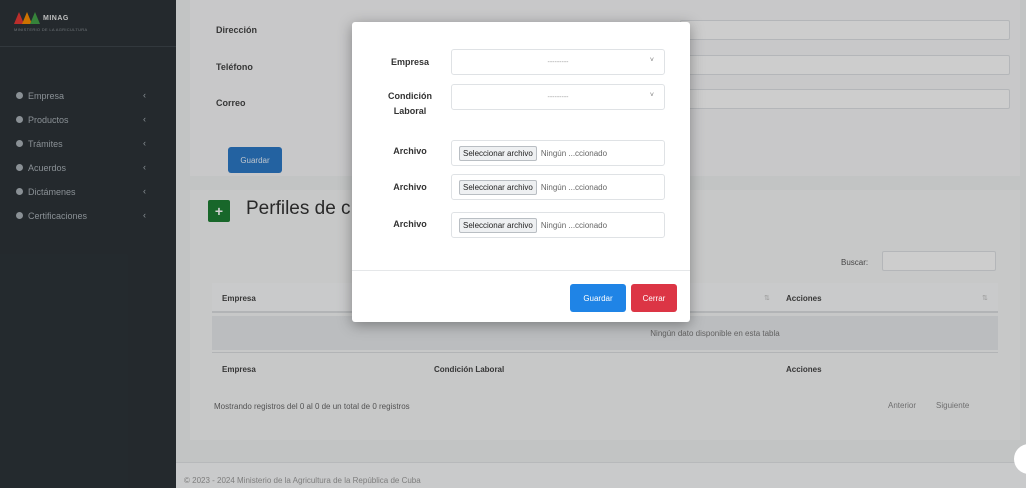 The width and height of the screenshot is (1026, 488). What do you see at coordinates (598, 298) in the screenshot?
I see `modal-save-button: Guardar` at bounding box center [598, 298].